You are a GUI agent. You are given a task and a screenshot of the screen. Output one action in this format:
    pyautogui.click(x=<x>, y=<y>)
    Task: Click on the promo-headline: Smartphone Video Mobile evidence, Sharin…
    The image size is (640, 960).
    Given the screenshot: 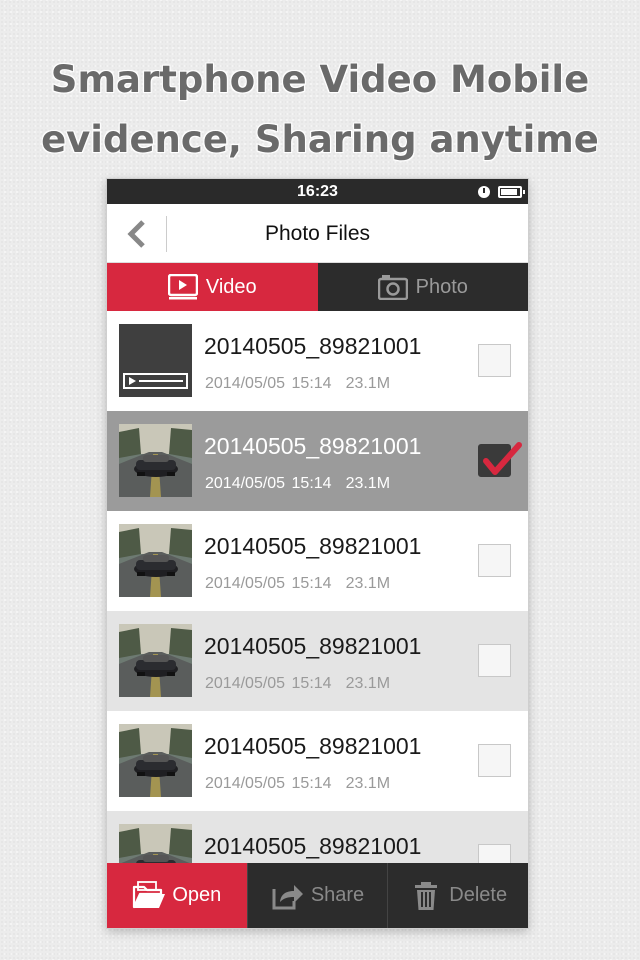 What is the action you would take?
    pyautogui.click(x=320, y=110)
    